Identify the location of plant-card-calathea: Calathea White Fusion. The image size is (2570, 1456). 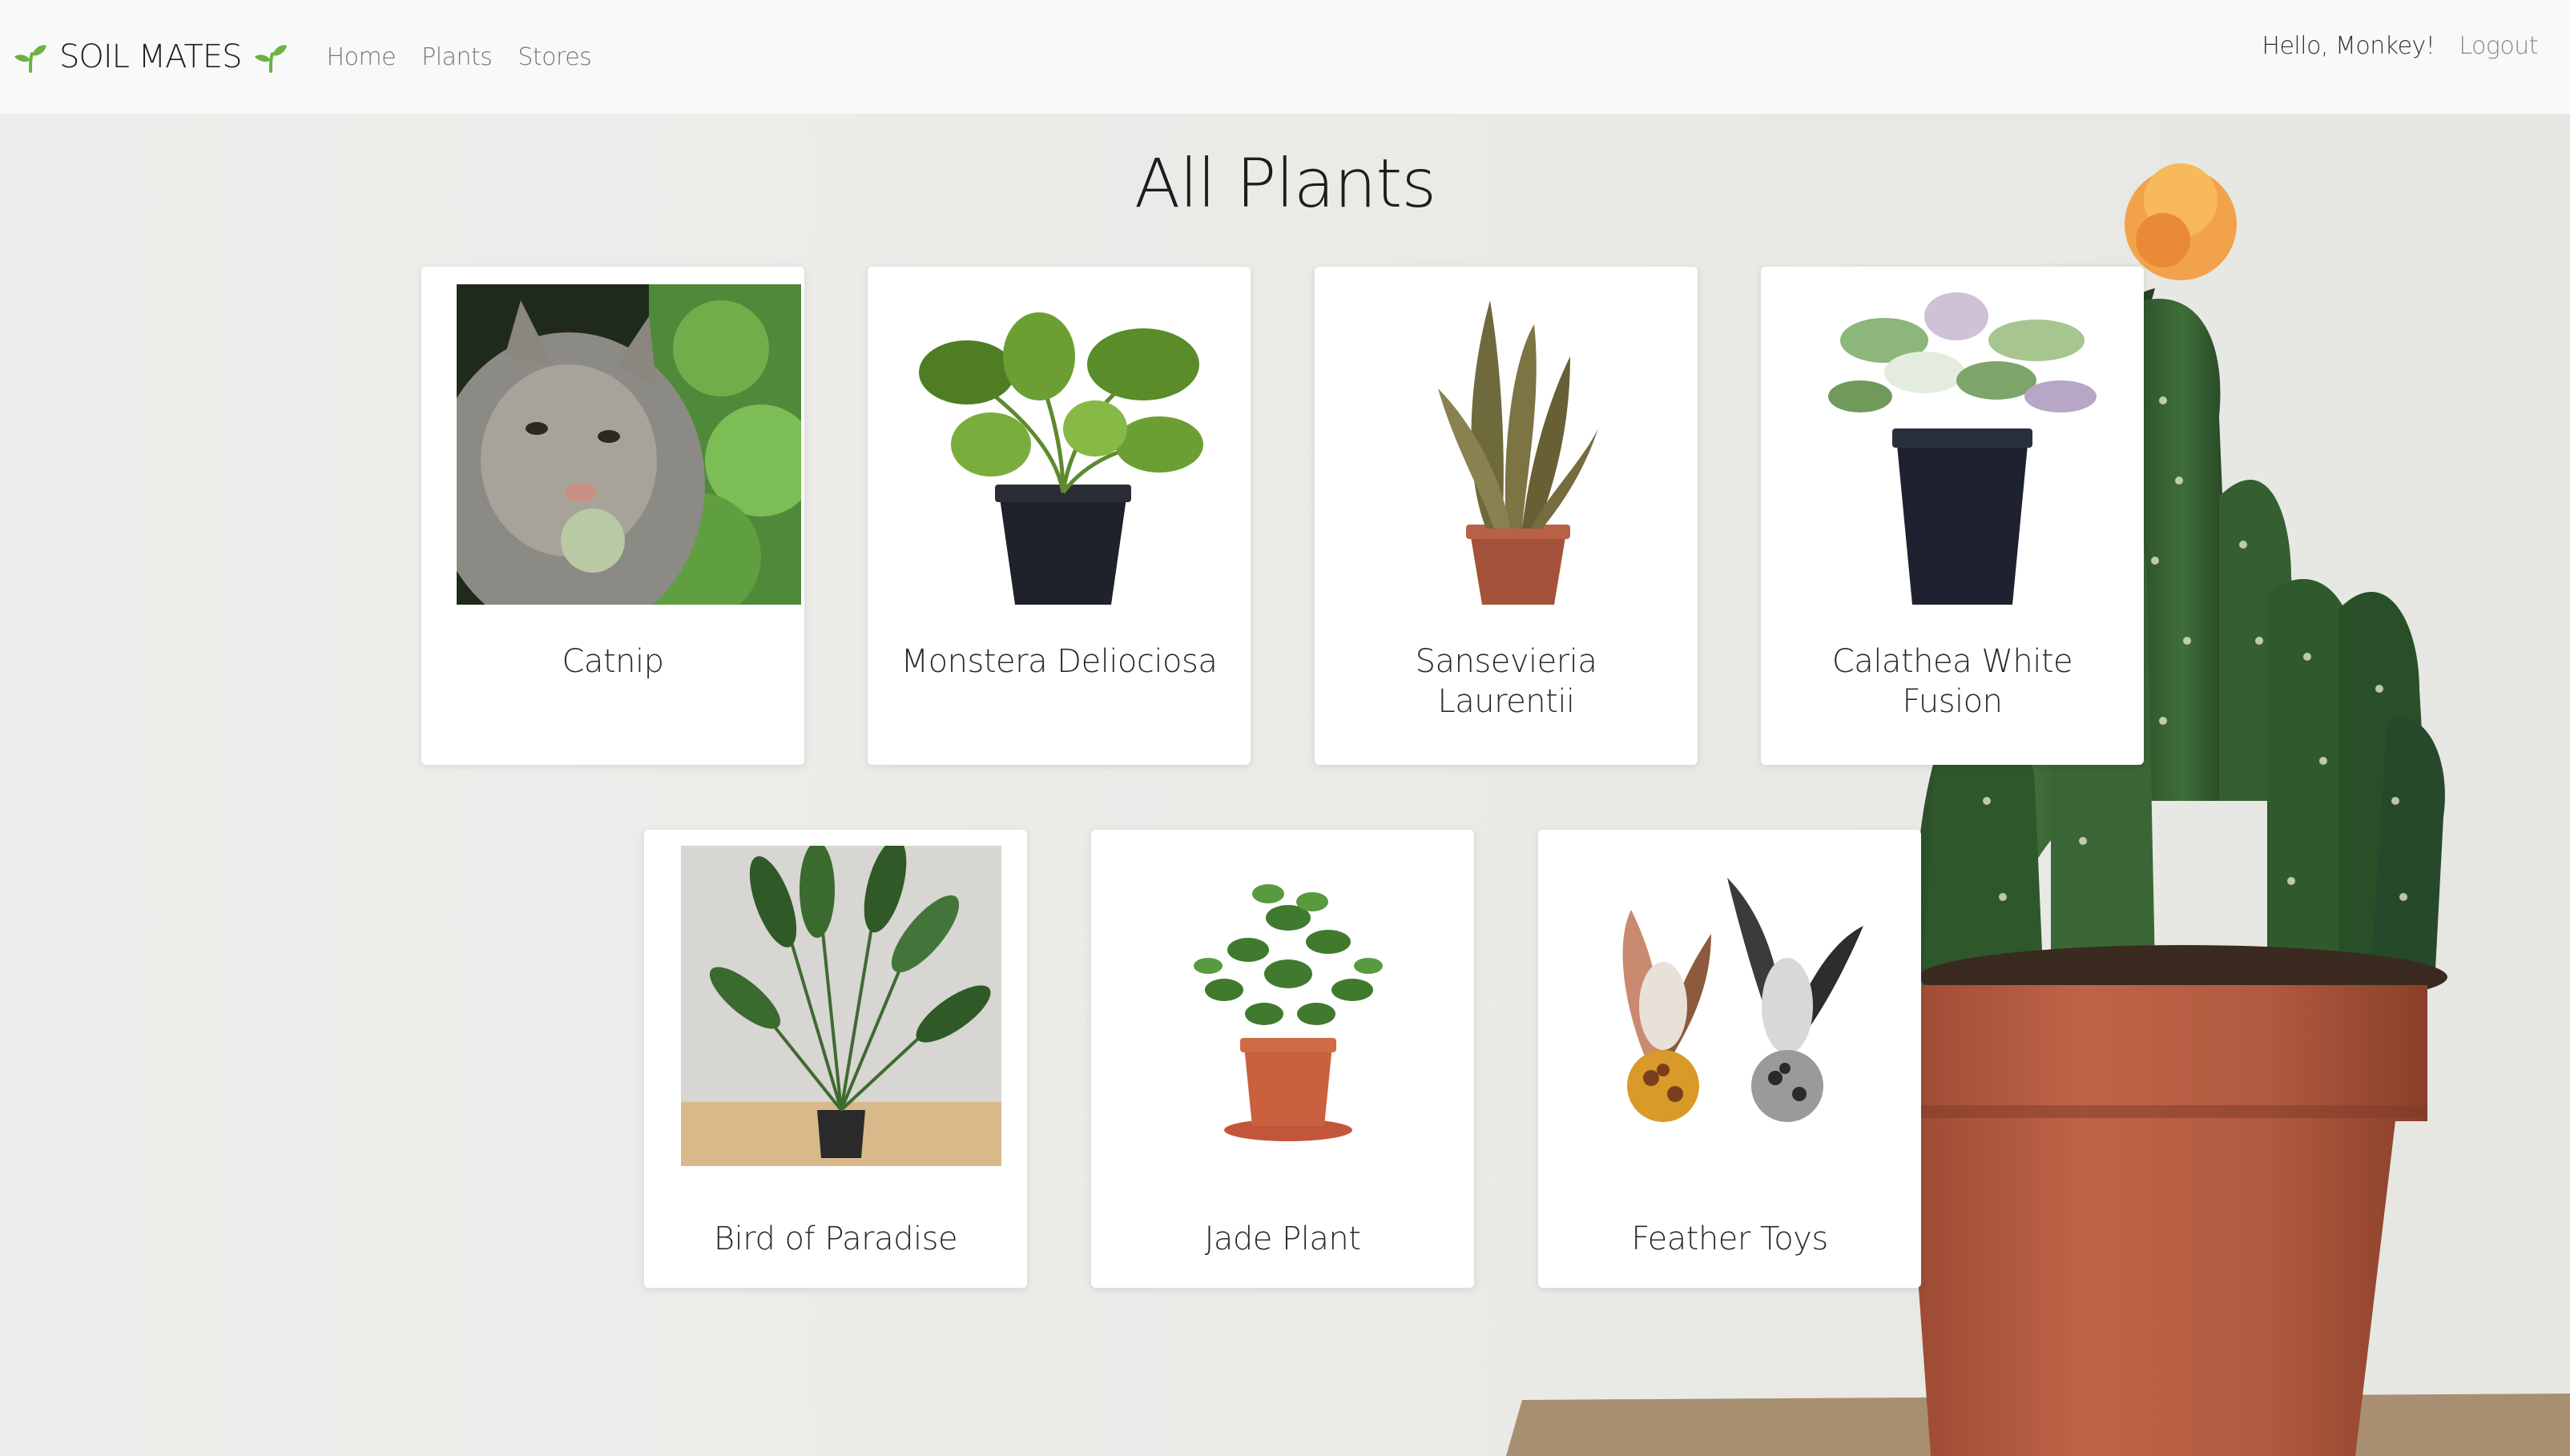
(1952, 516).